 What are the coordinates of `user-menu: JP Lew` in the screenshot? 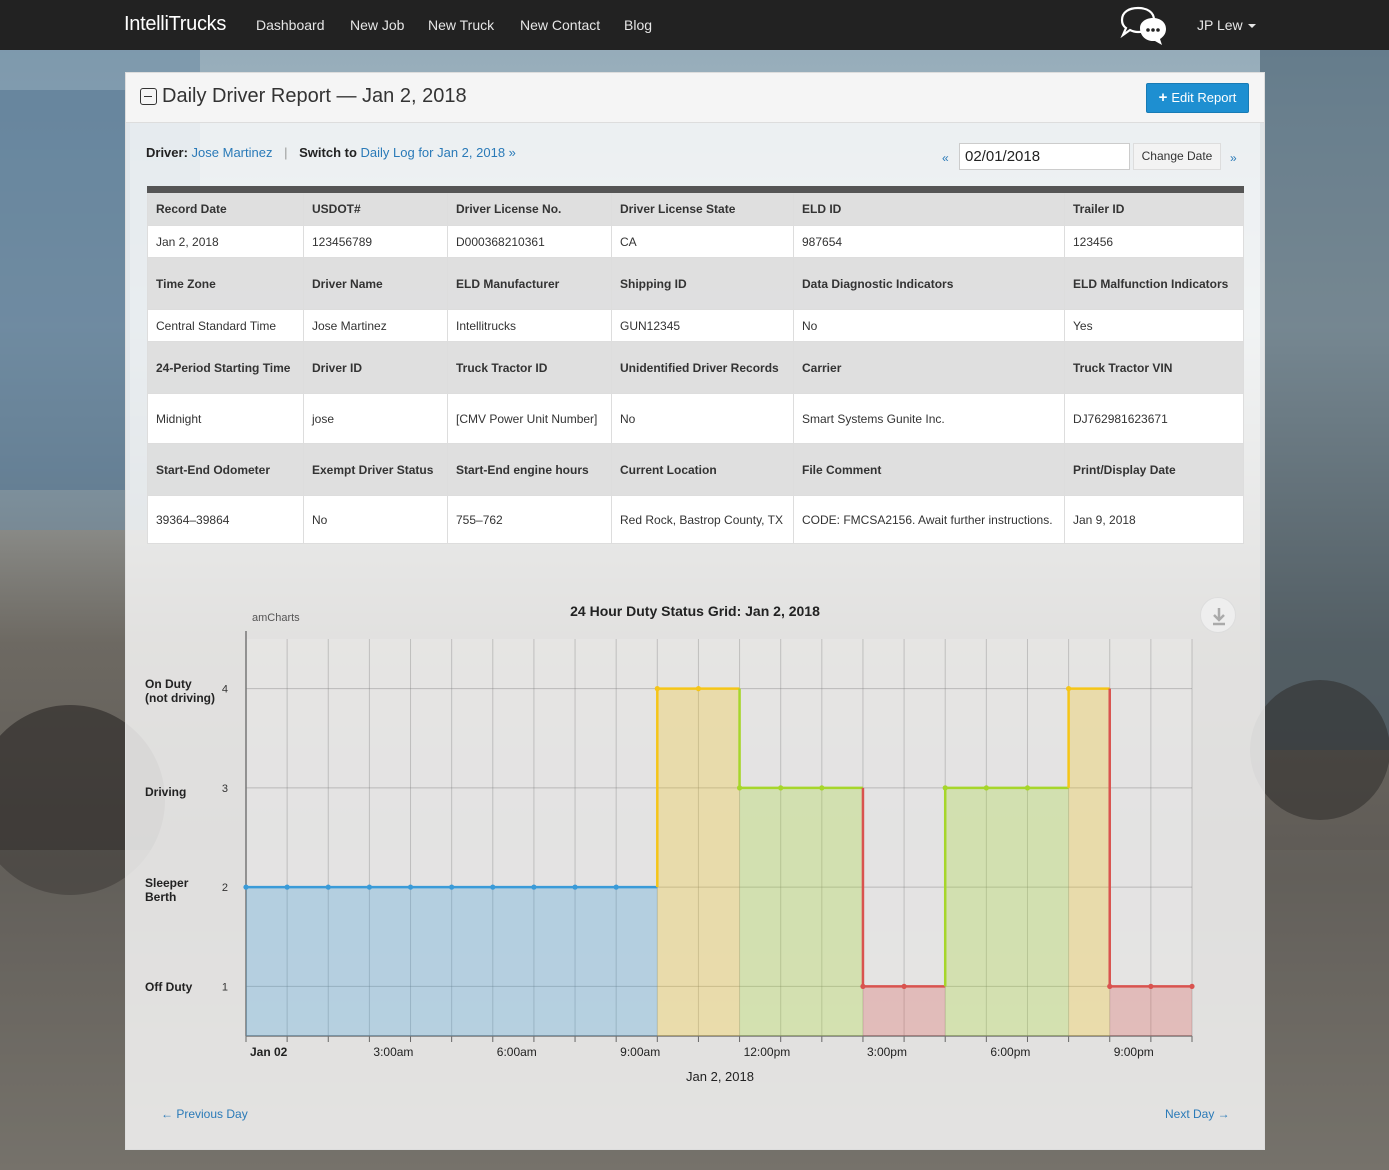 It's located at (1226, 25).